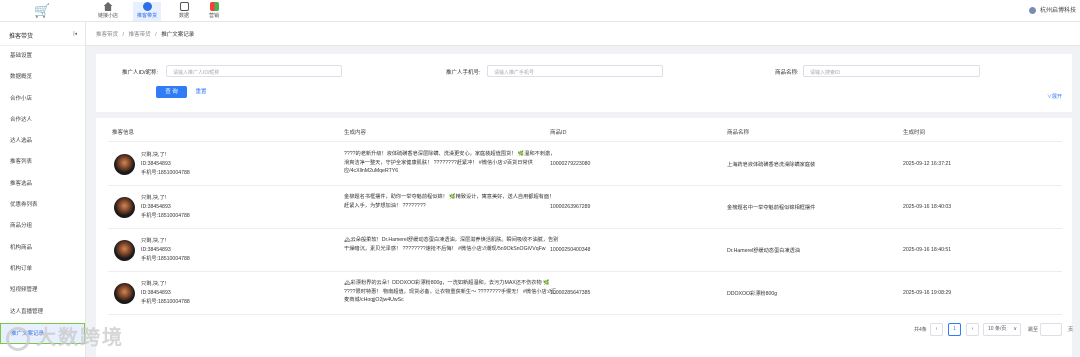 Image resolution: width=1080 pixels, height=357 pixels. What do you see at coordinates (213, 16) in the screenshot?
I see `nav-label: 营销` at bounding box center [213, 16].